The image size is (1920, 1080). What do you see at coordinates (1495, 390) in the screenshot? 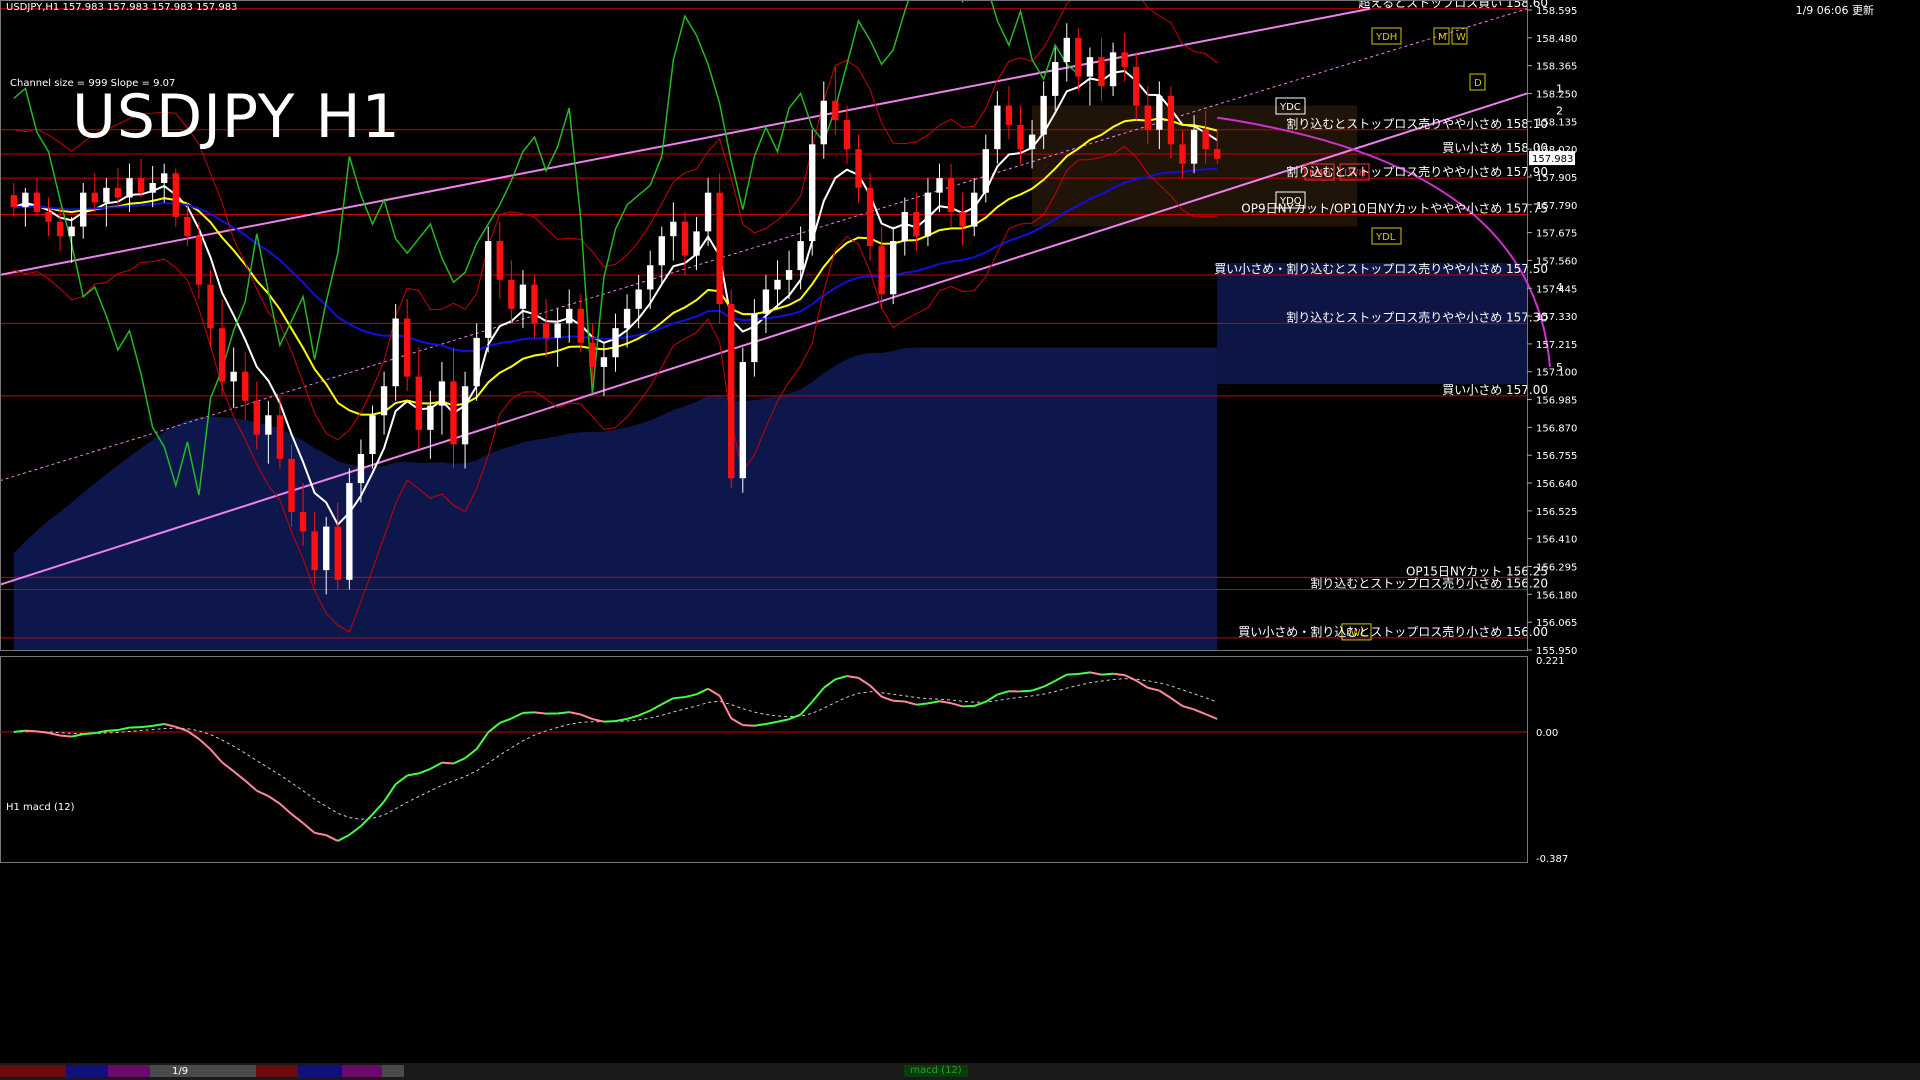
I see `level-label: 買い小さめ 157.00` at bounding box center [1495, 390].